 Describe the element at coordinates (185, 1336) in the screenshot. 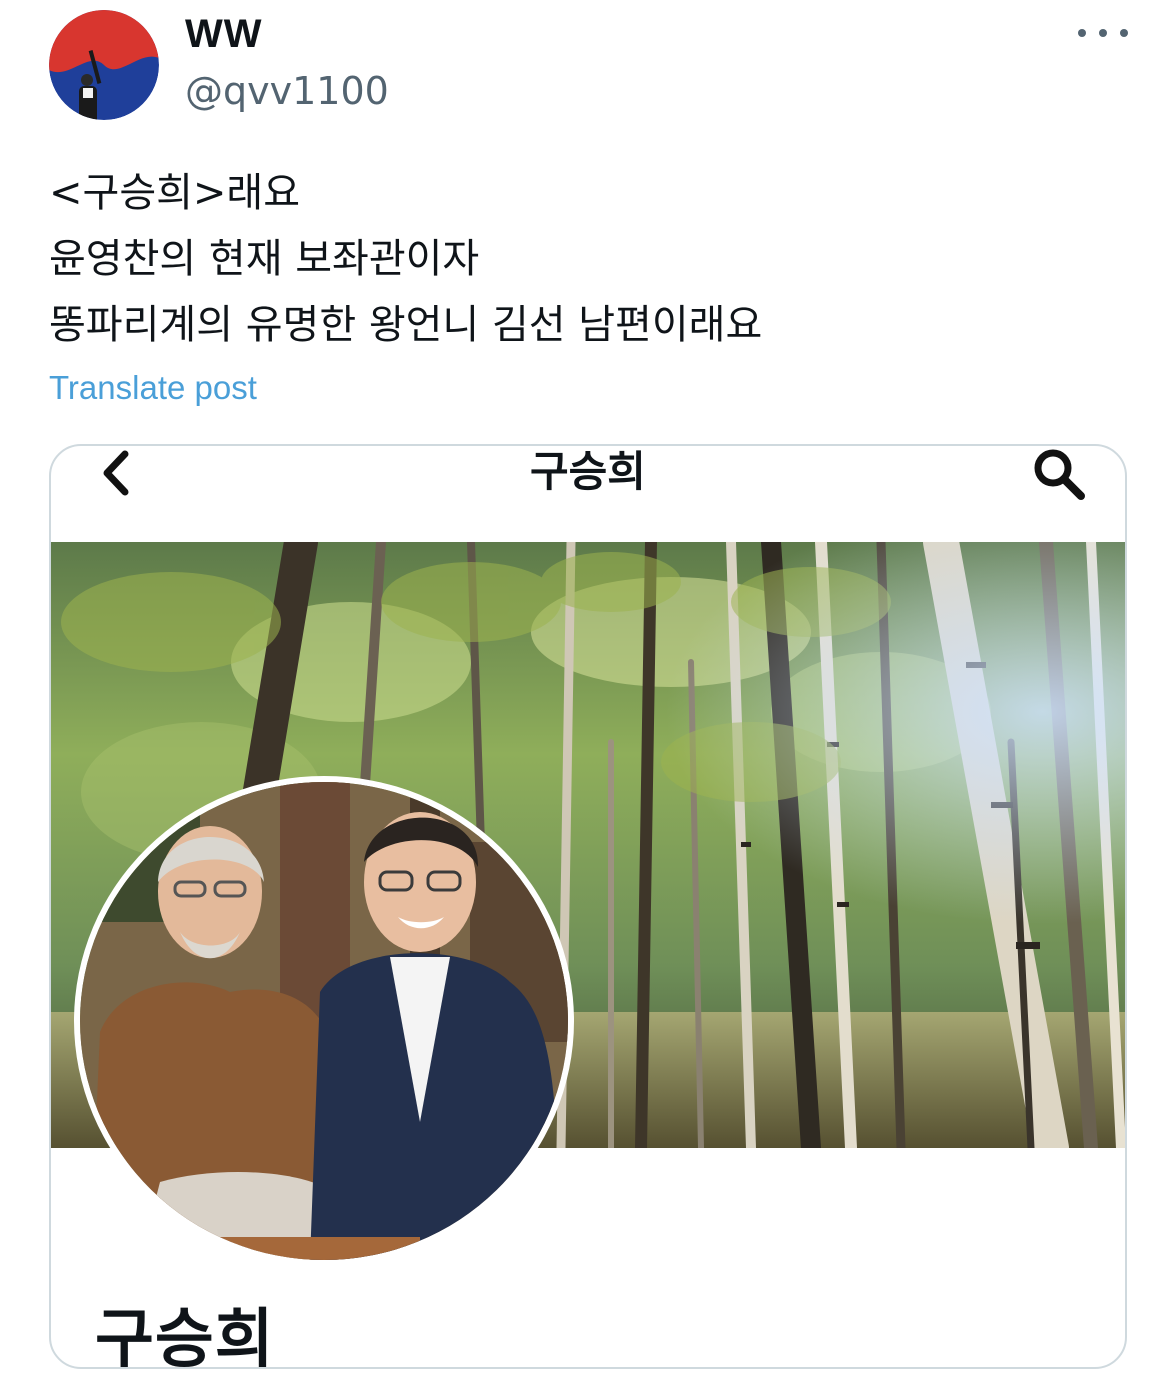

I see `profile-name: 구승희` at that location.